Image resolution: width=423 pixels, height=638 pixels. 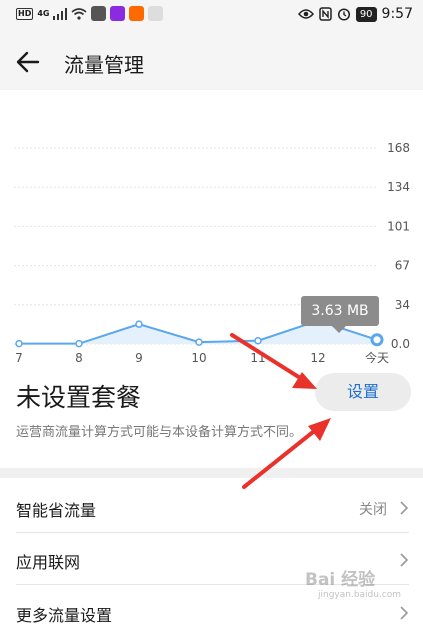 I want to click on clock: 9:57, so click(x=397, y=14).